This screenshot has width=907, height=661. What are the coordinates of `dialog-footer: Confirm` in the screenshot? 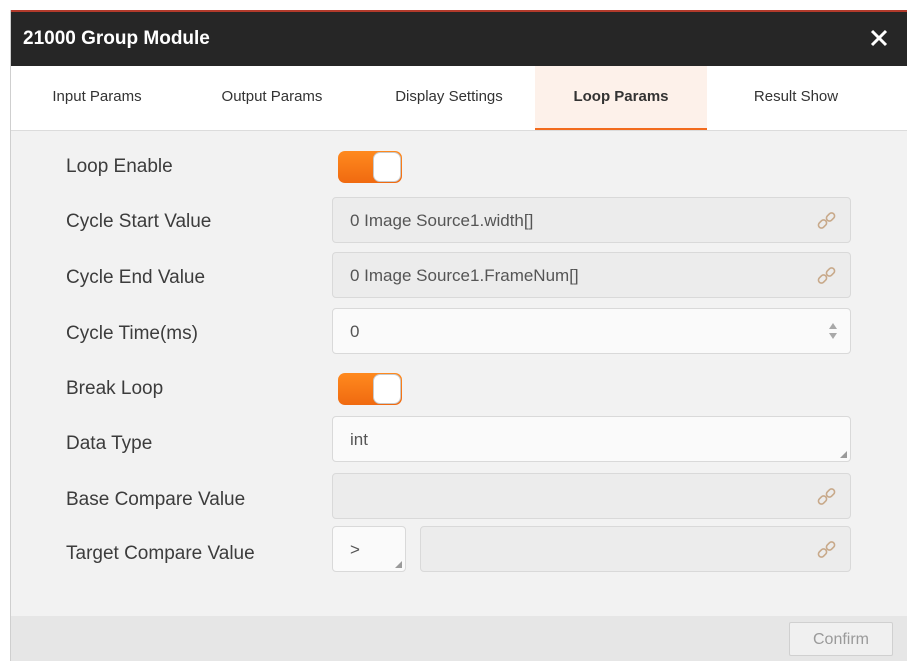 It's located at (459, 638).